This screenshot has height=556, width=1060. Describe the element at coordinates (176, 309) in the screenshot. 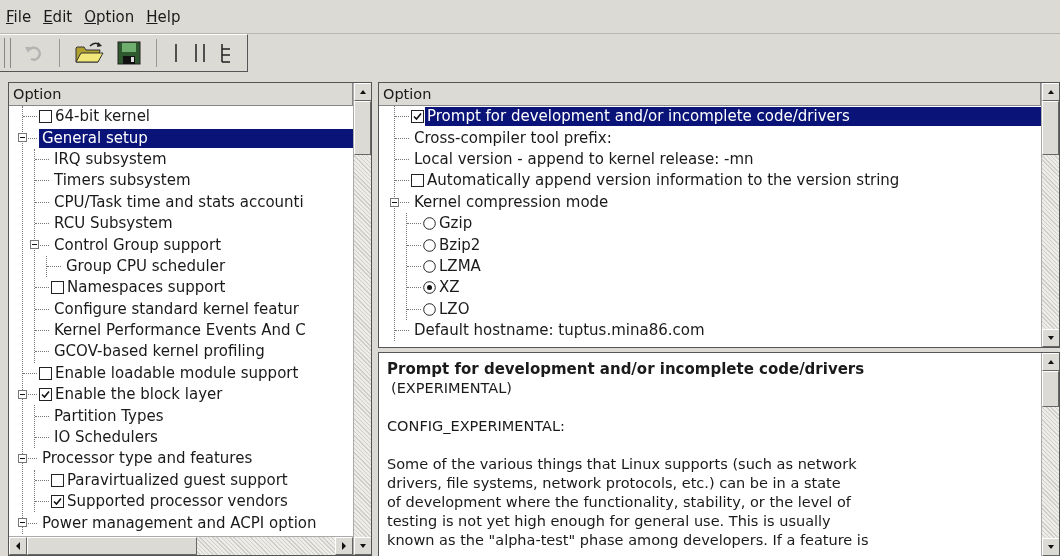

I see `tree-item: Configure standard kernel featur` at that location.